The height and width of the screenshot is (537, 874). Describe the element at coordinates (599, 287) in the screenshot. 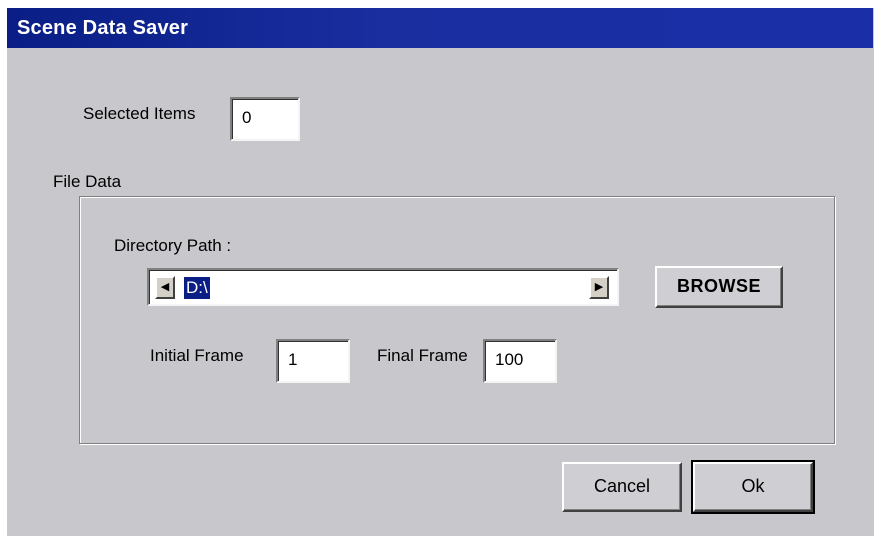

I see `scroll-right-icon: ▶` at that location.